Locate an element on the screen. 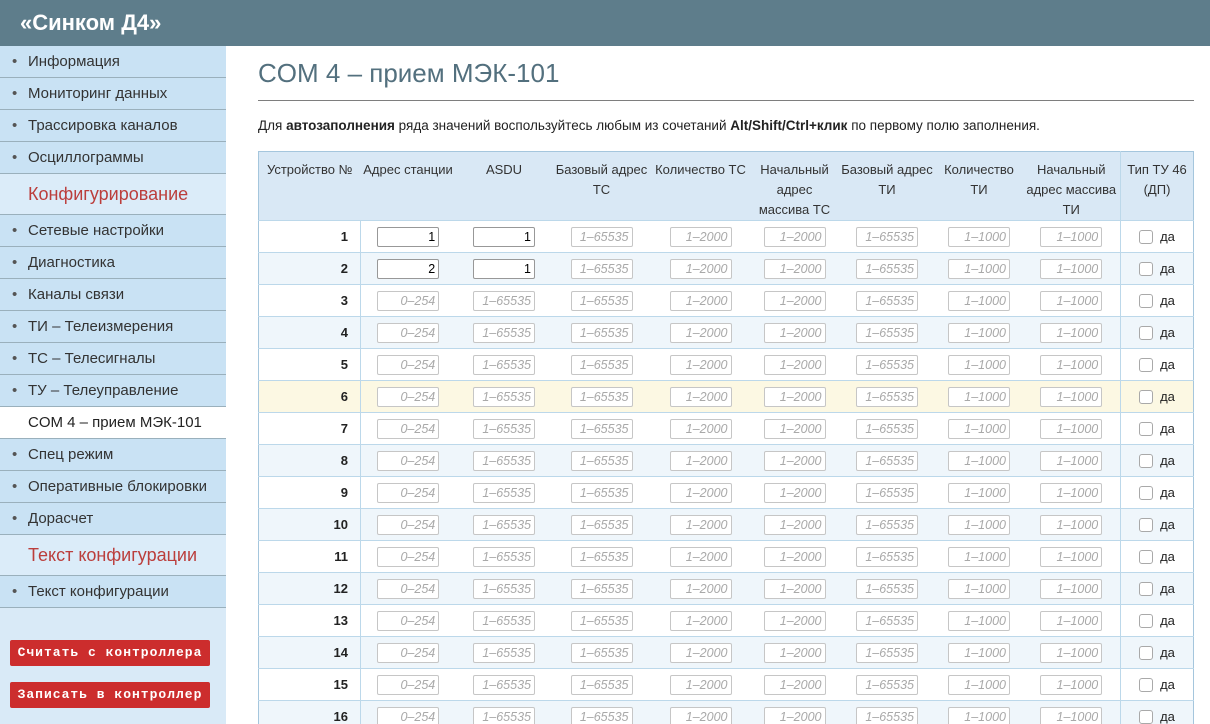 The image size is (1210, 724). sidebar-item-operational-blocks: • Оперативные блокировки is located at coordinates (113, 487).